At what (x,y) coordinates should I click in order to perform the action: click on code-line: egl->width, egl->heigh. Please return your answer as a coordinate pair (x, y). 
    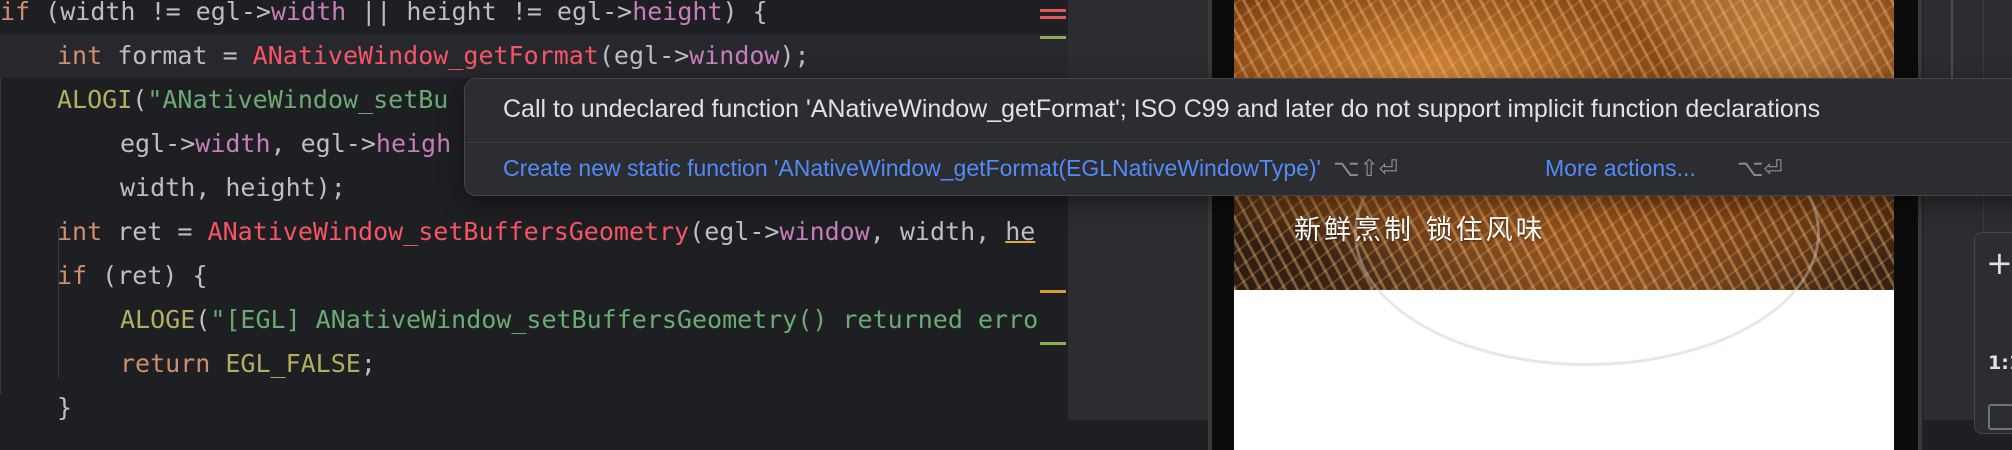
    Looking at the image, I should click on (285, 144).